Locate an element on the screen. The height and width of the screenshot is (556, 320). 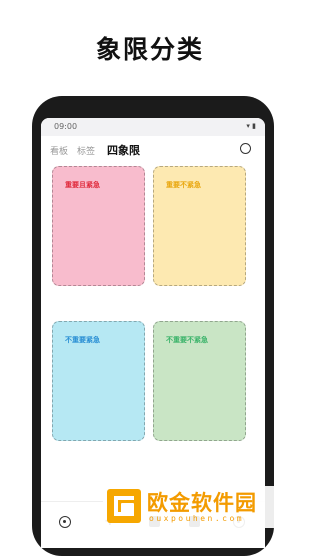
quadrant-label: 不重要不紧急 is located at coordinates (187, 340).